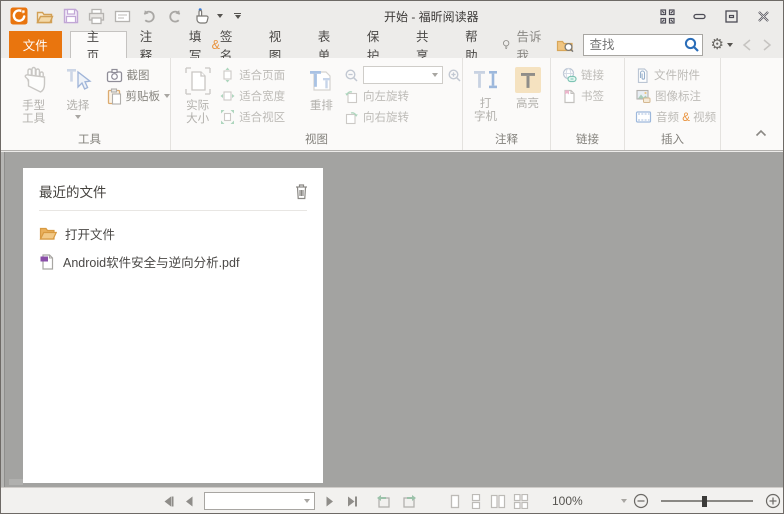 This screenshot has width=784, height=514. Describe the element at coordinates (761, 133) in the screenshot. I see `collapse-ribbon-button` at that location.